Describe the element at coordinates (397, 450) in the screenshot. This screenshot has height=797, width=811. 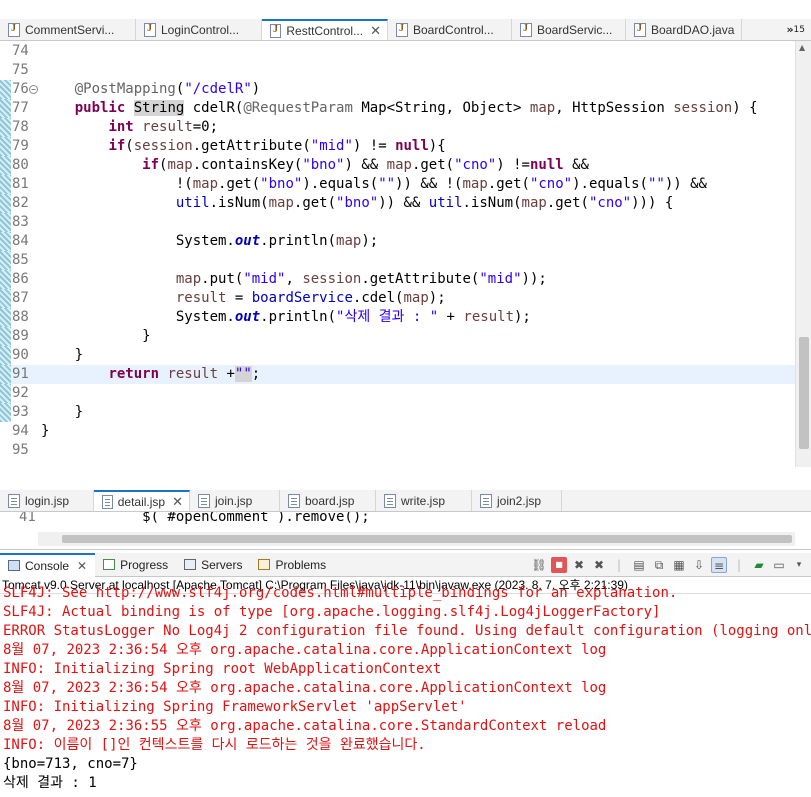
I see `code-line: 95` at that location.